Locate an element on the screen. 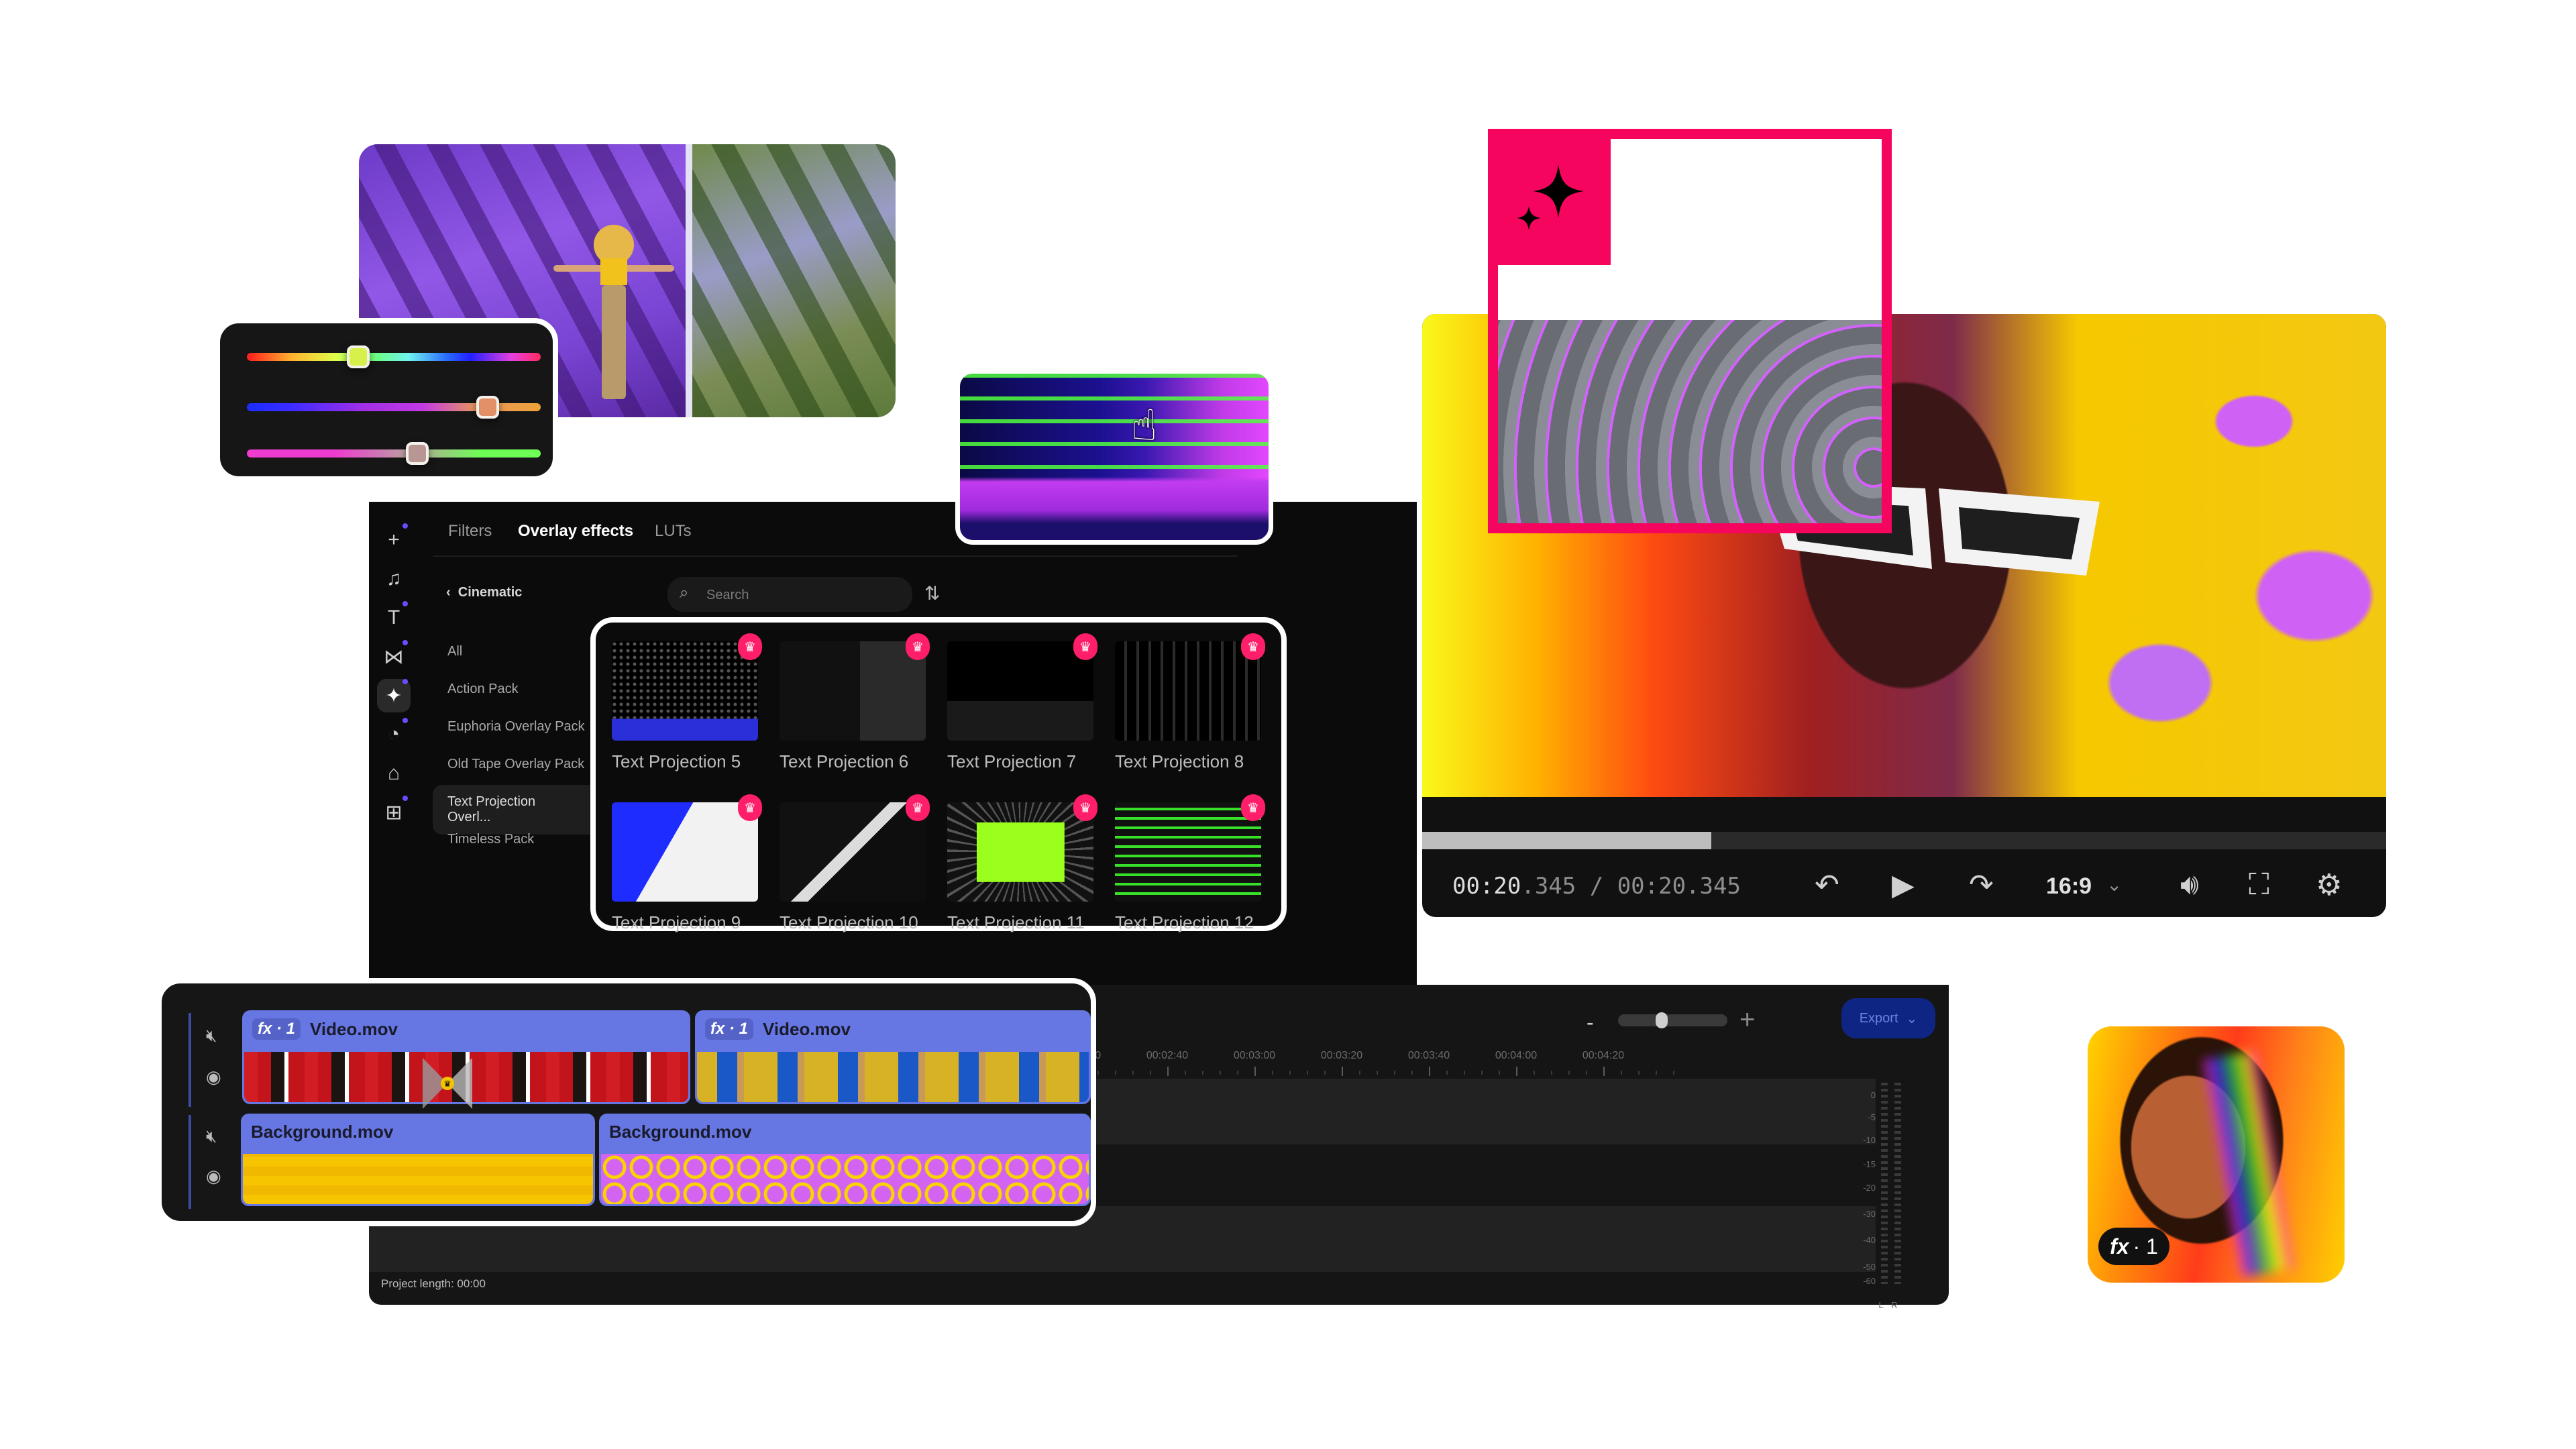 This screenshot has height=1449, width=2576. timeline-zoom-slider is located at coordinates (1672, 1020).